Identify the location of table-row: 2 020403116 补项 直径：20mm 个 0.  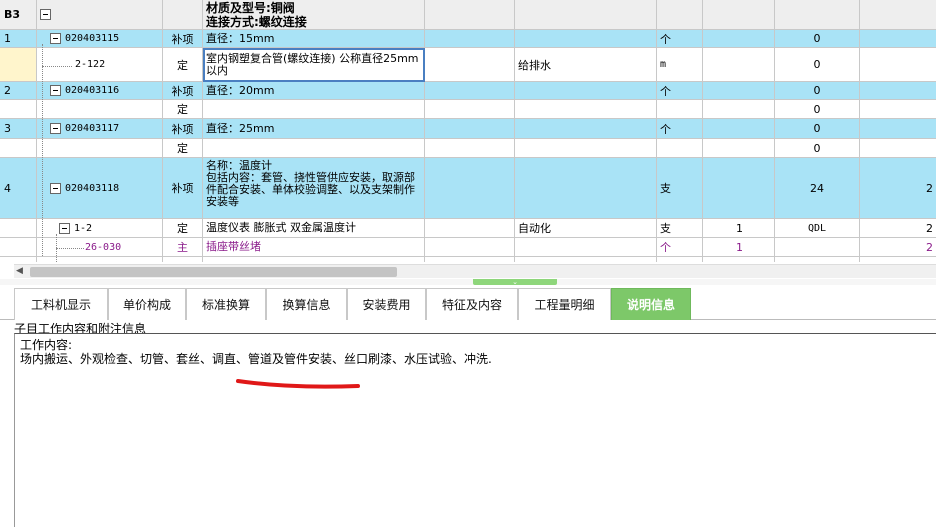
(468, 91).